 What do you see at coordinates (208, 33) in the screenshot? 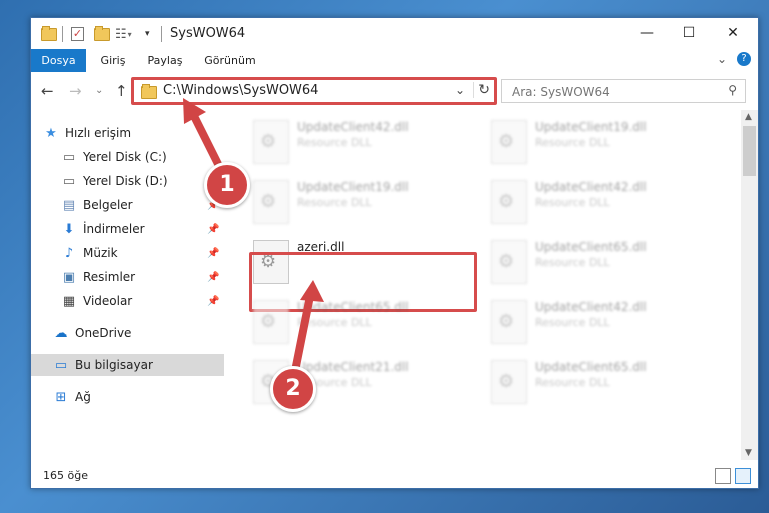
I see `window-title: SysWOW64` at bounding box center [208, 33].